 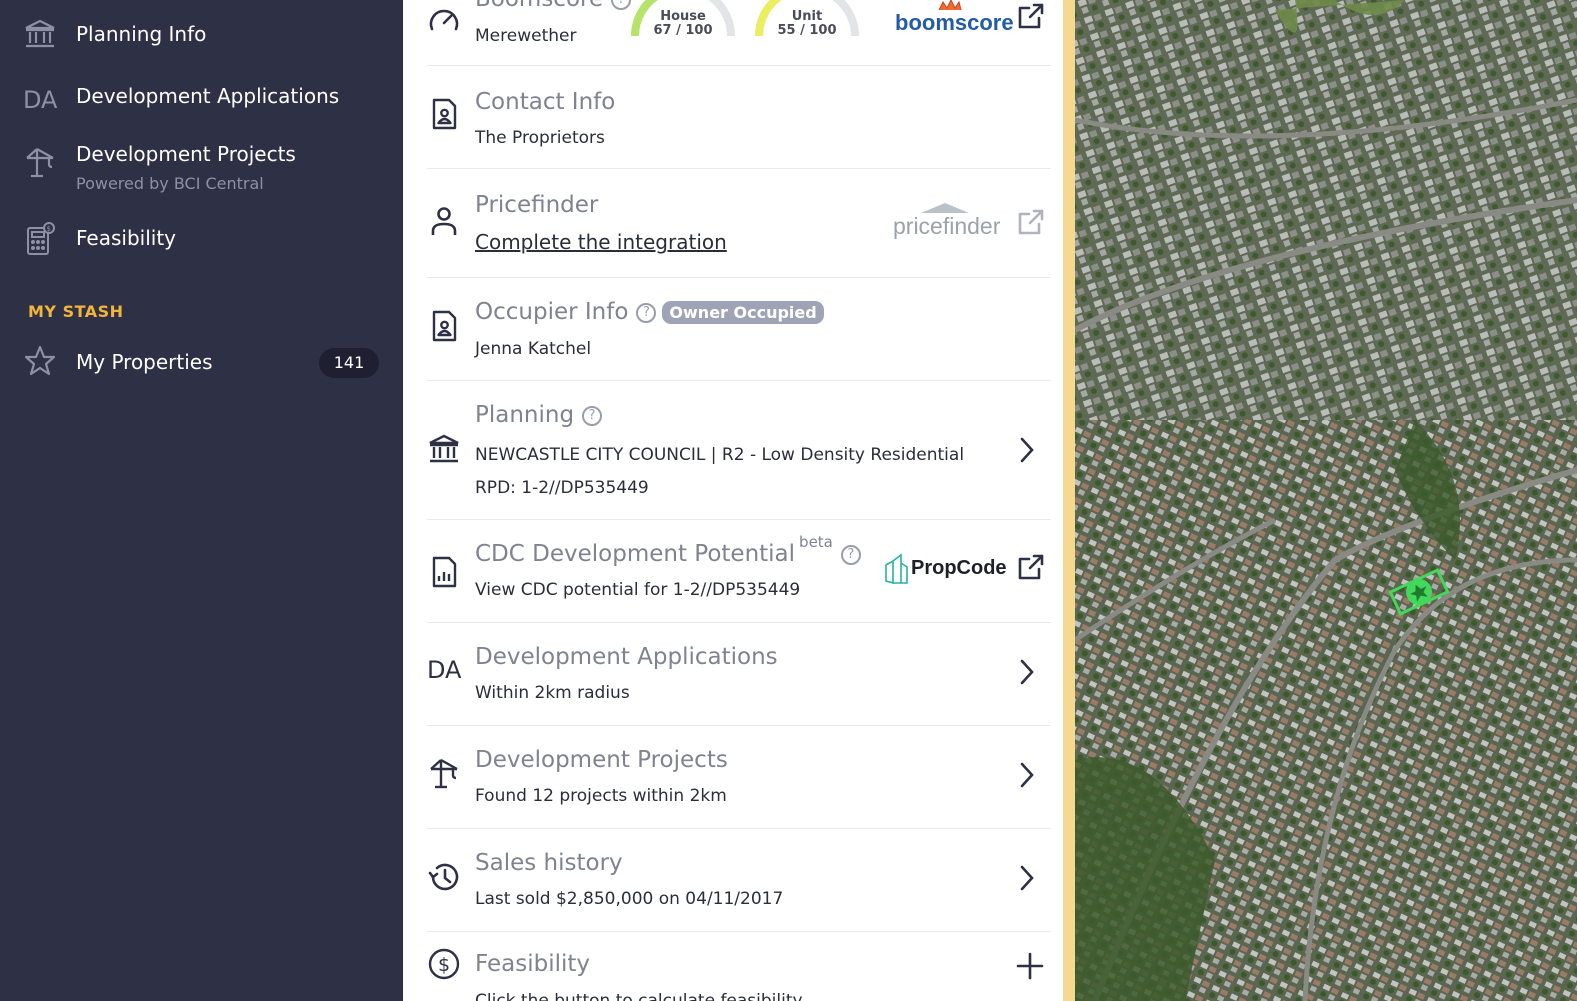 I want to click on sidebar-item-label: Development Applications, so click(x=208, y=96).